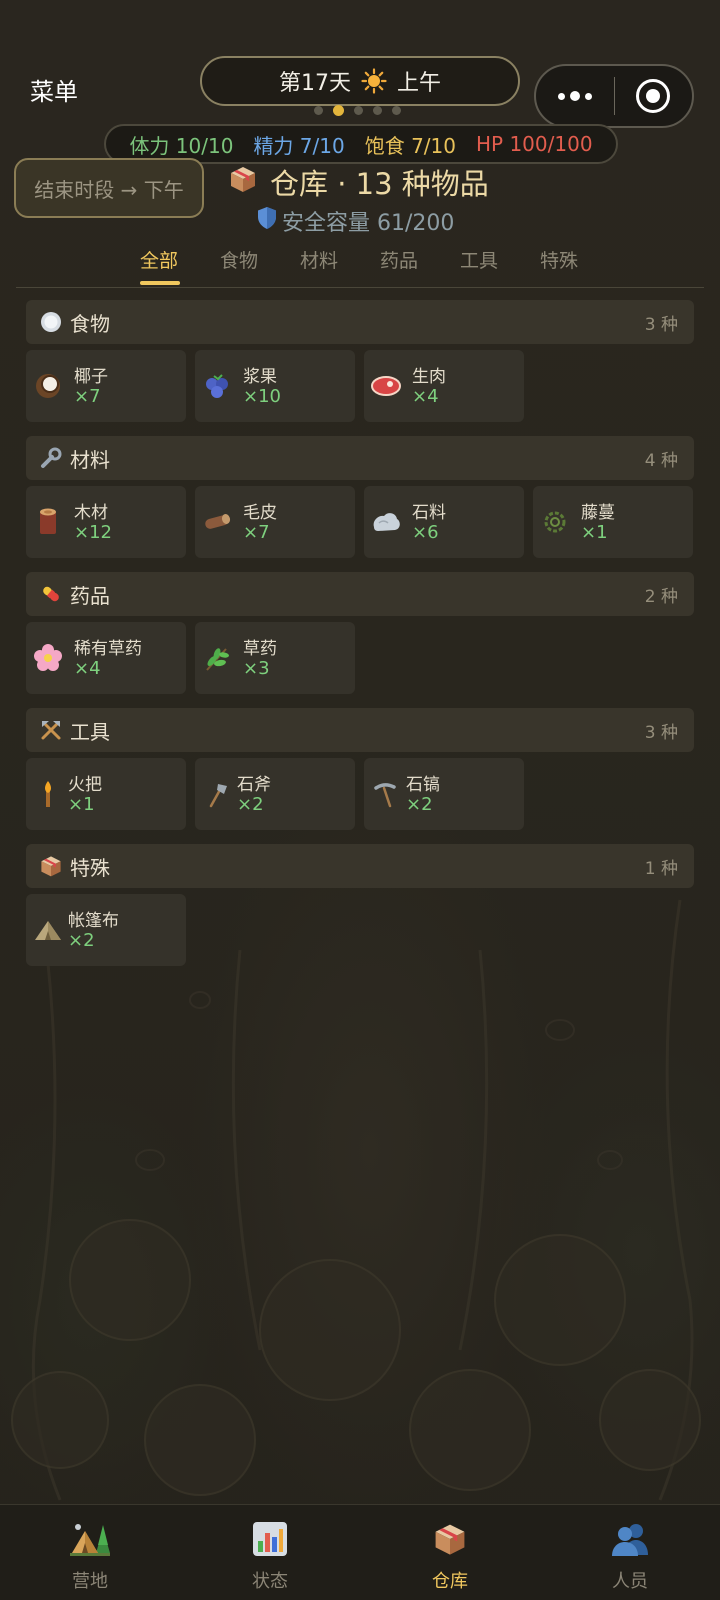 Image resolution: width=720 pixels, height=1600 pixels. What do you see at coordinates (106, 794) in the screenshot?
I see `item-card-torch: 火把 ×1` at bounding box center [106, 794].